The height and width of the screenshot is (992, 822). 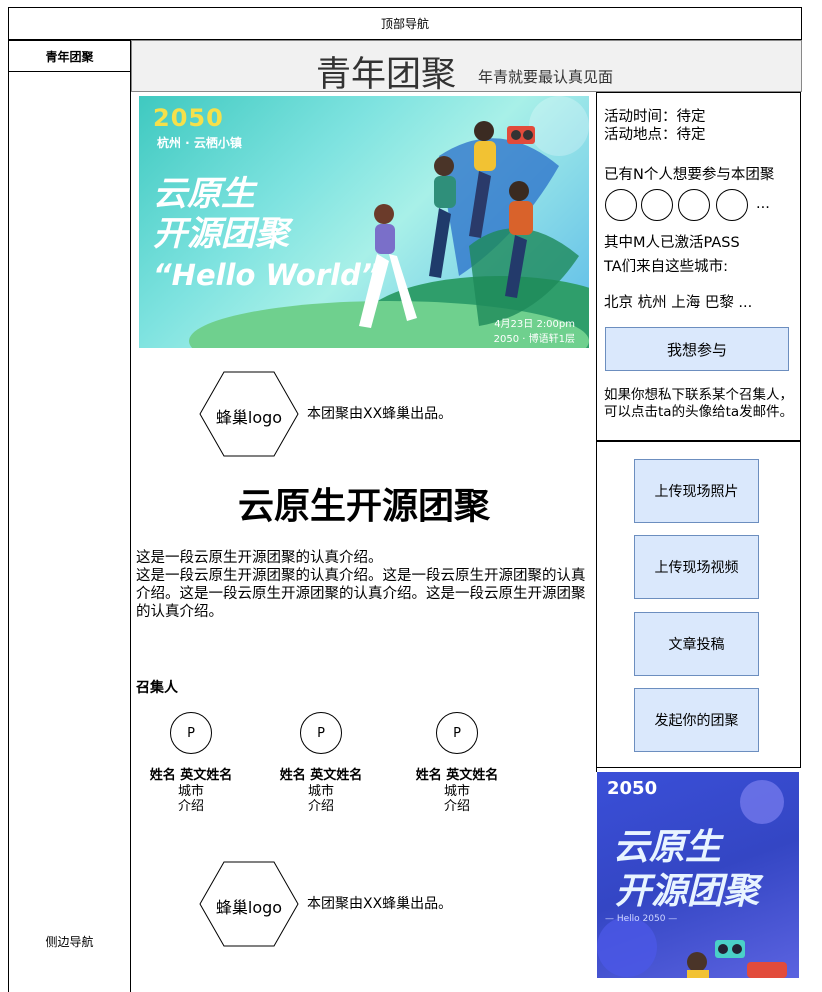 I want to click on upload-video-button: 上传现场视频, so click(x=696, y=567).